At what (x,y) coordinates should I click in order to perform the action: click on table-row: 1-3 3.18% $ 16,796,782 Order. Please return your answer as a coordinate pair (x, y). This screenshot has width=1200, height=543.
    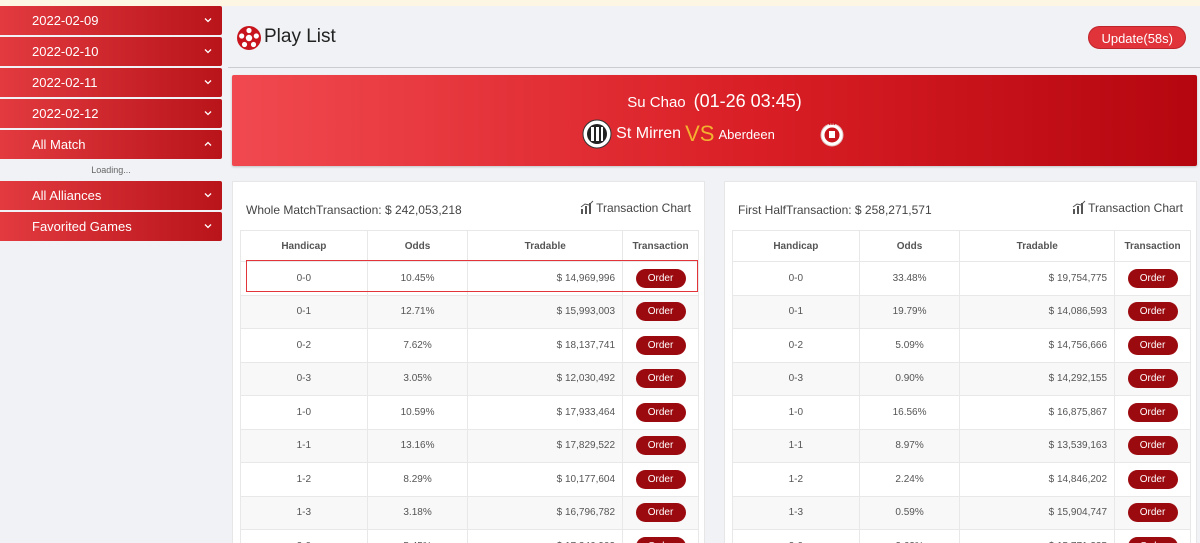
    Looking at the image, I should click on (469, 512).